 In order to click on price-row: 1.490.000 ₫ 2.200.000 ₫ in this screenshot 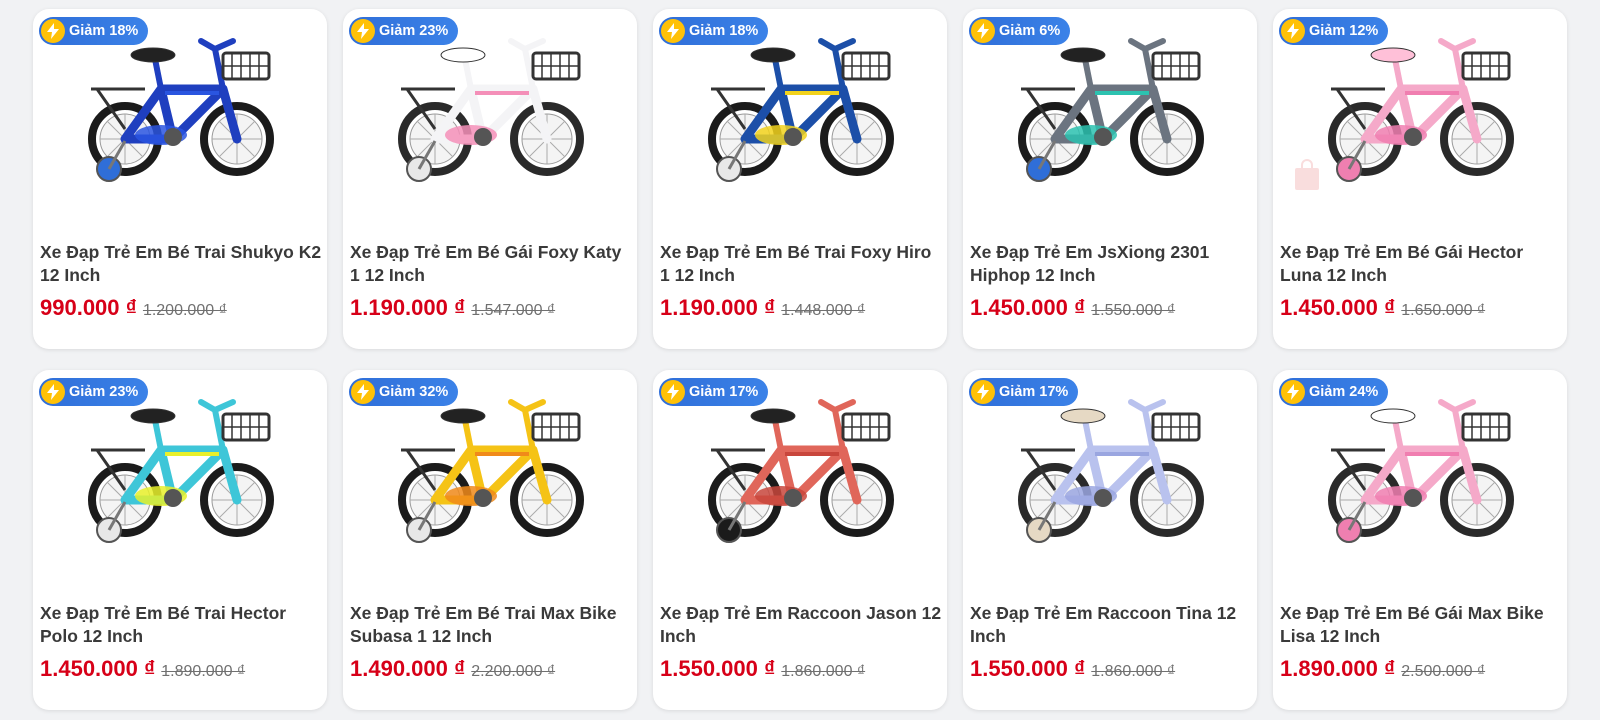, I will do `click(452, 669)`.